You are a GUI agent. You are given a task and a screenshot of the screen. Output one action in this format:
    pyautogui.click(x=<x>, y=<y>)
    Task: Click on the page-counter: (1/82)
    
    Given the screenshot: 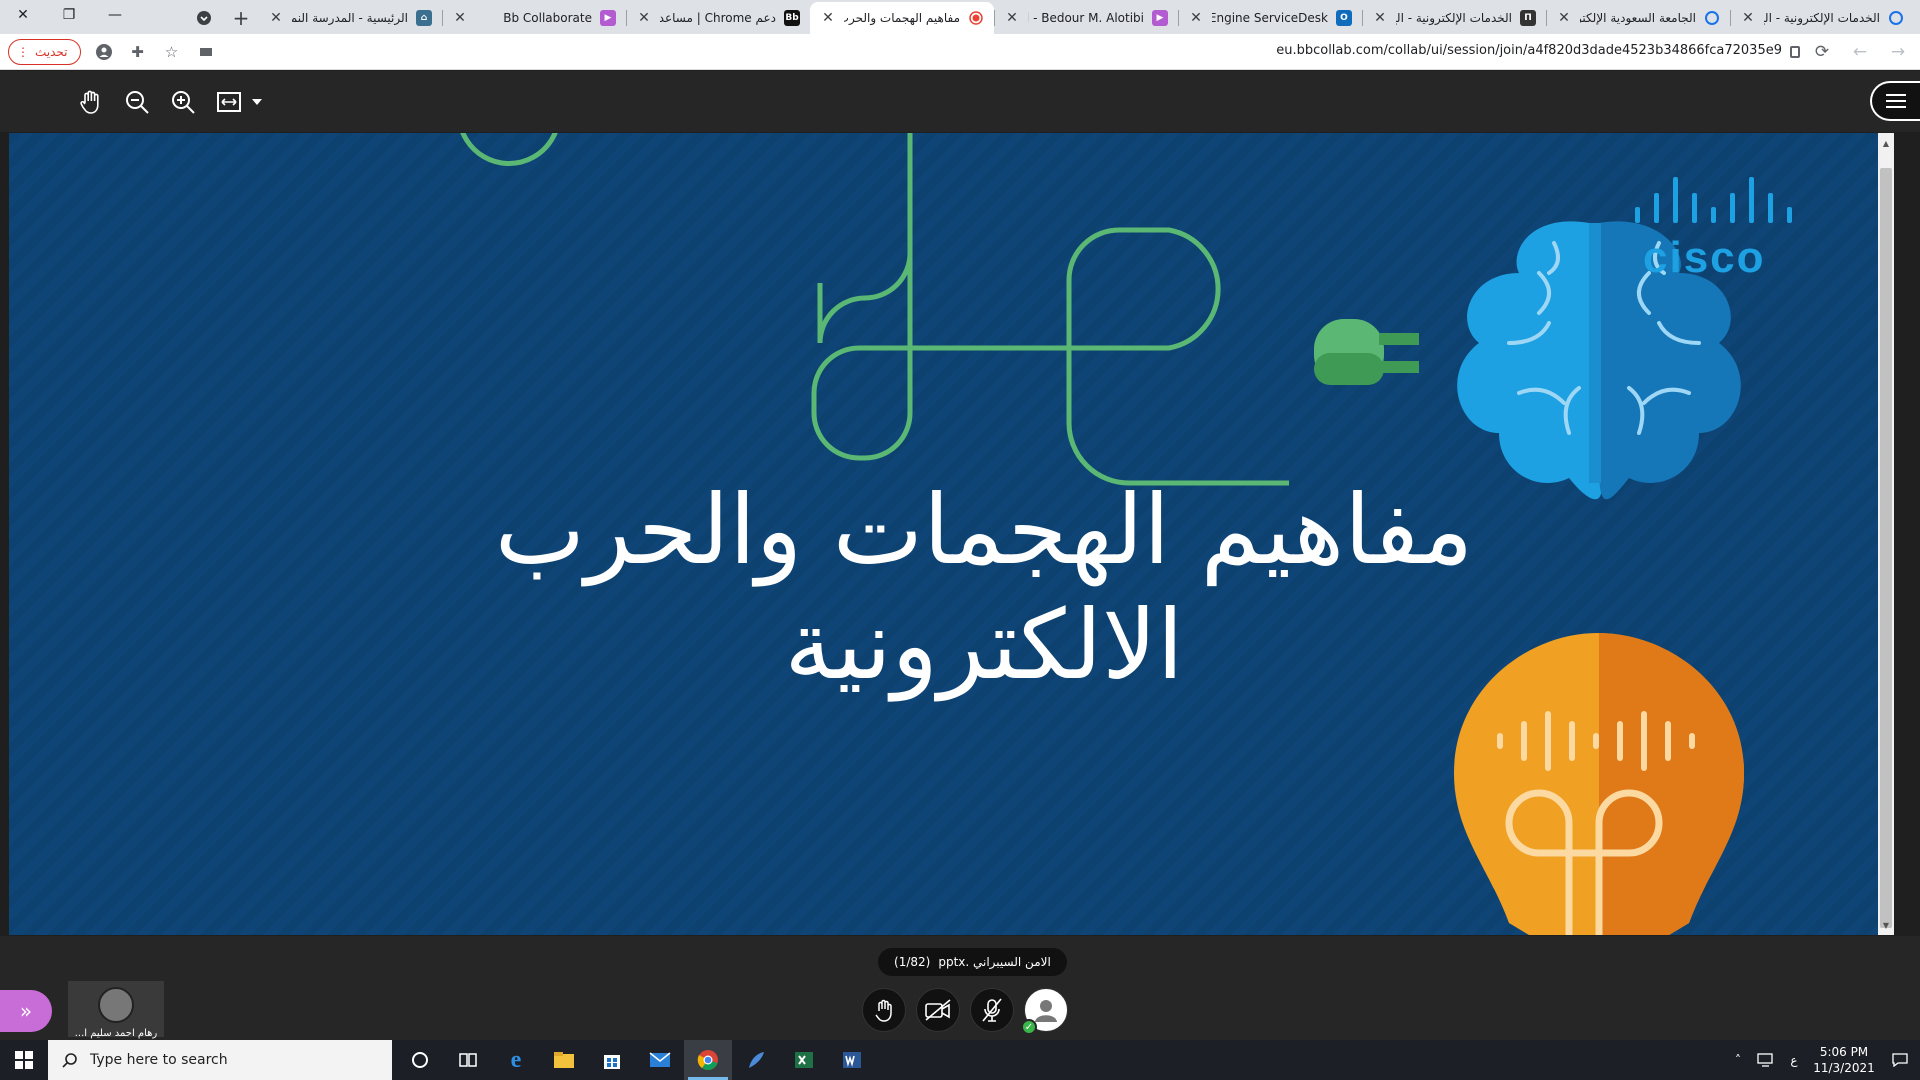 What is the action you would take?
    pyautogui.click(x=912, y=962)
    